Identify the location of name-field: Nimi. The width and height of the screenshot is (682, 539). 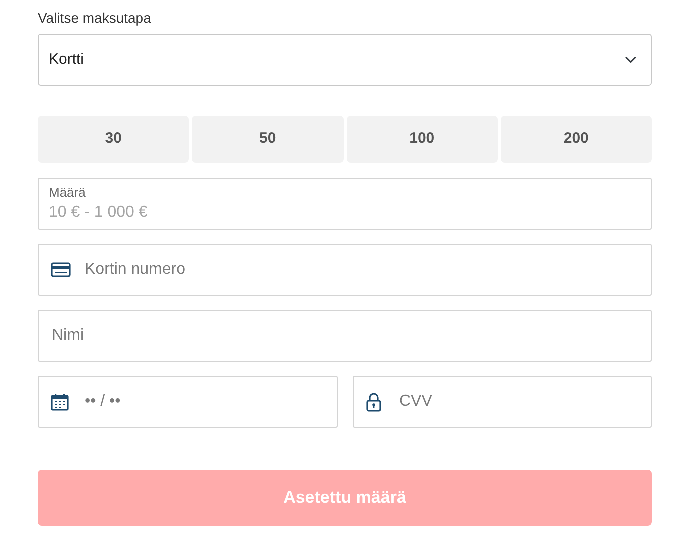
(345, 336).